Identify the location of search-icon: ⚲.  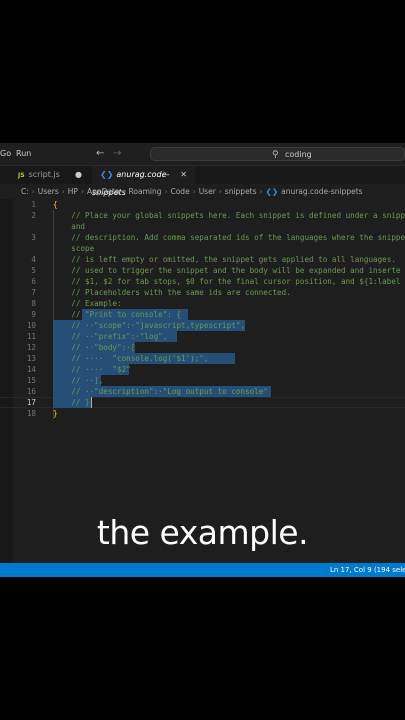
(275, 155).